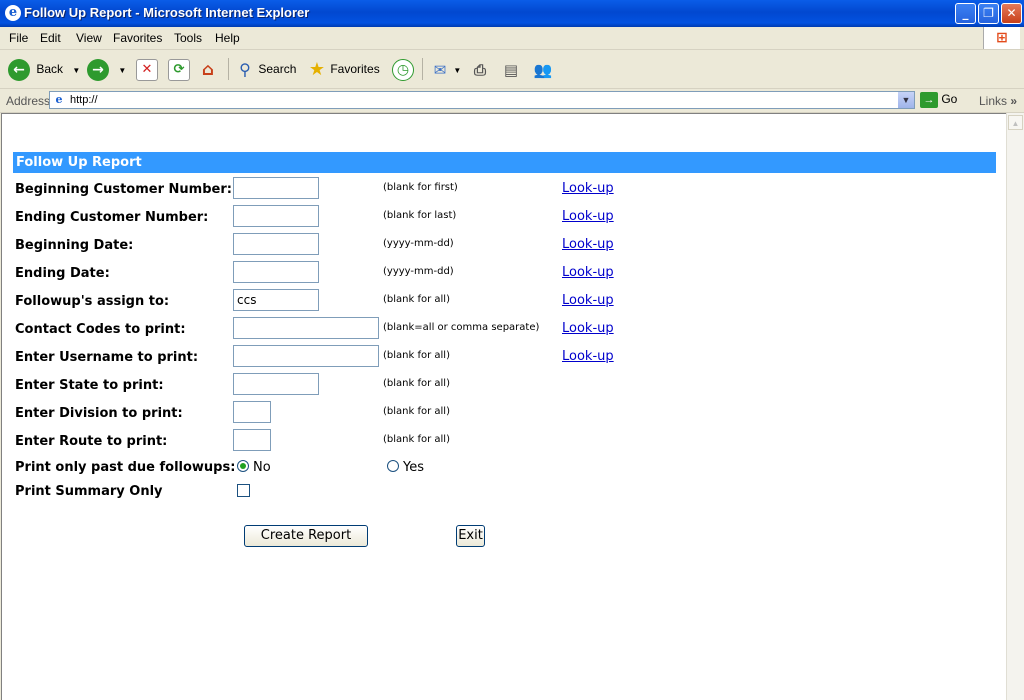  Describe the element at coordinates (502, 246) in the screenshot. I see `form-row: Beginning Date: (yyyy-mm-dd) Look-up` at that location.